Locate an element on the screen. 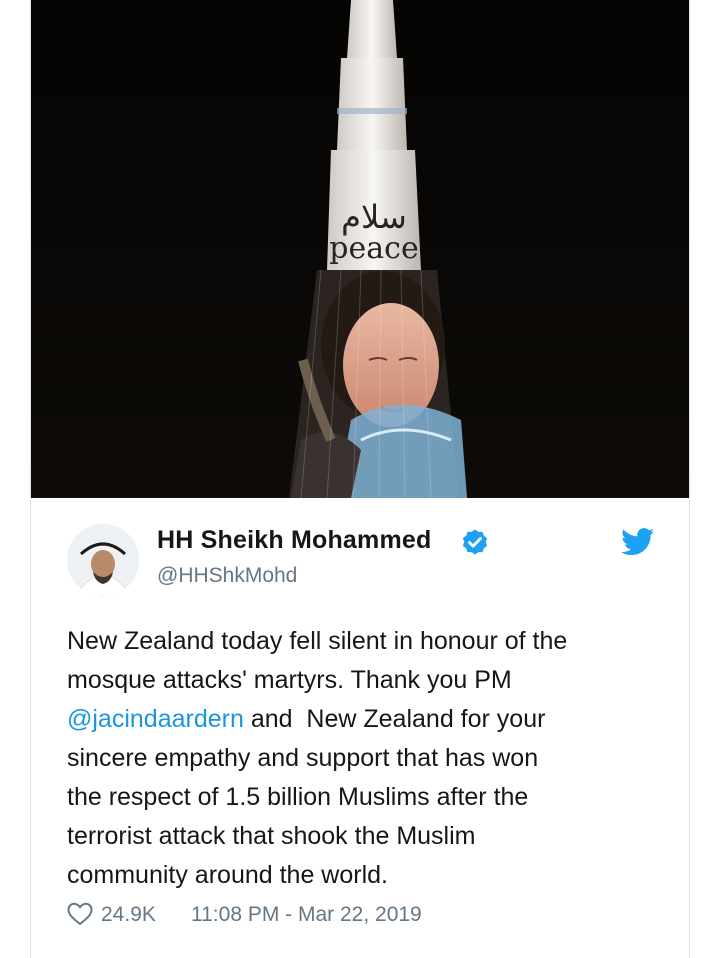 The height and width of the screenshot is (958, 720). tweet-line: mosque attacks' martyrs. Thank you PM is located at coordinates (289, 680).